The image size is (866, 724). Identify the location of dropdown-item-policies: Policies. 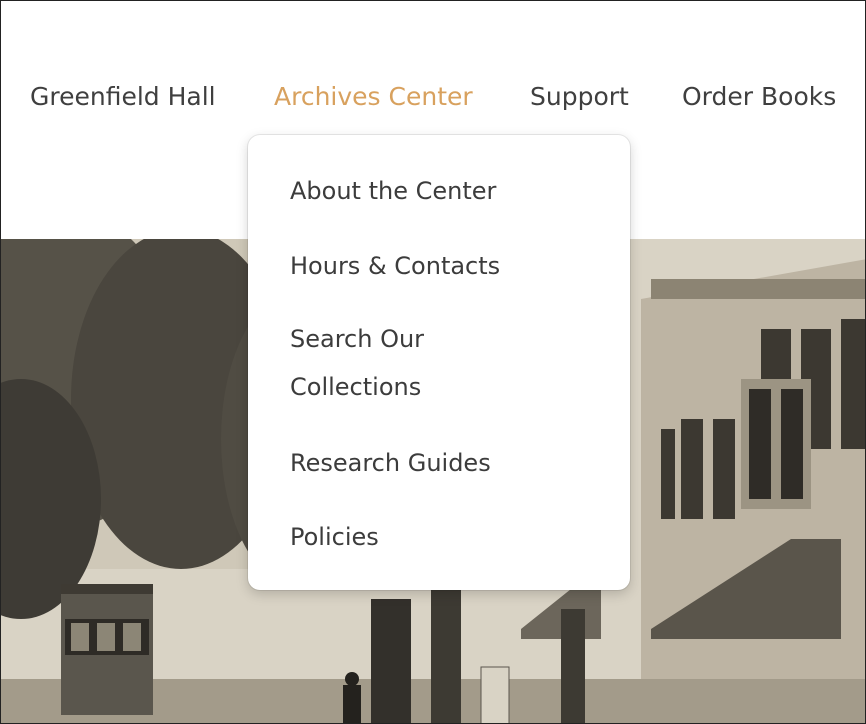
(450, 537).